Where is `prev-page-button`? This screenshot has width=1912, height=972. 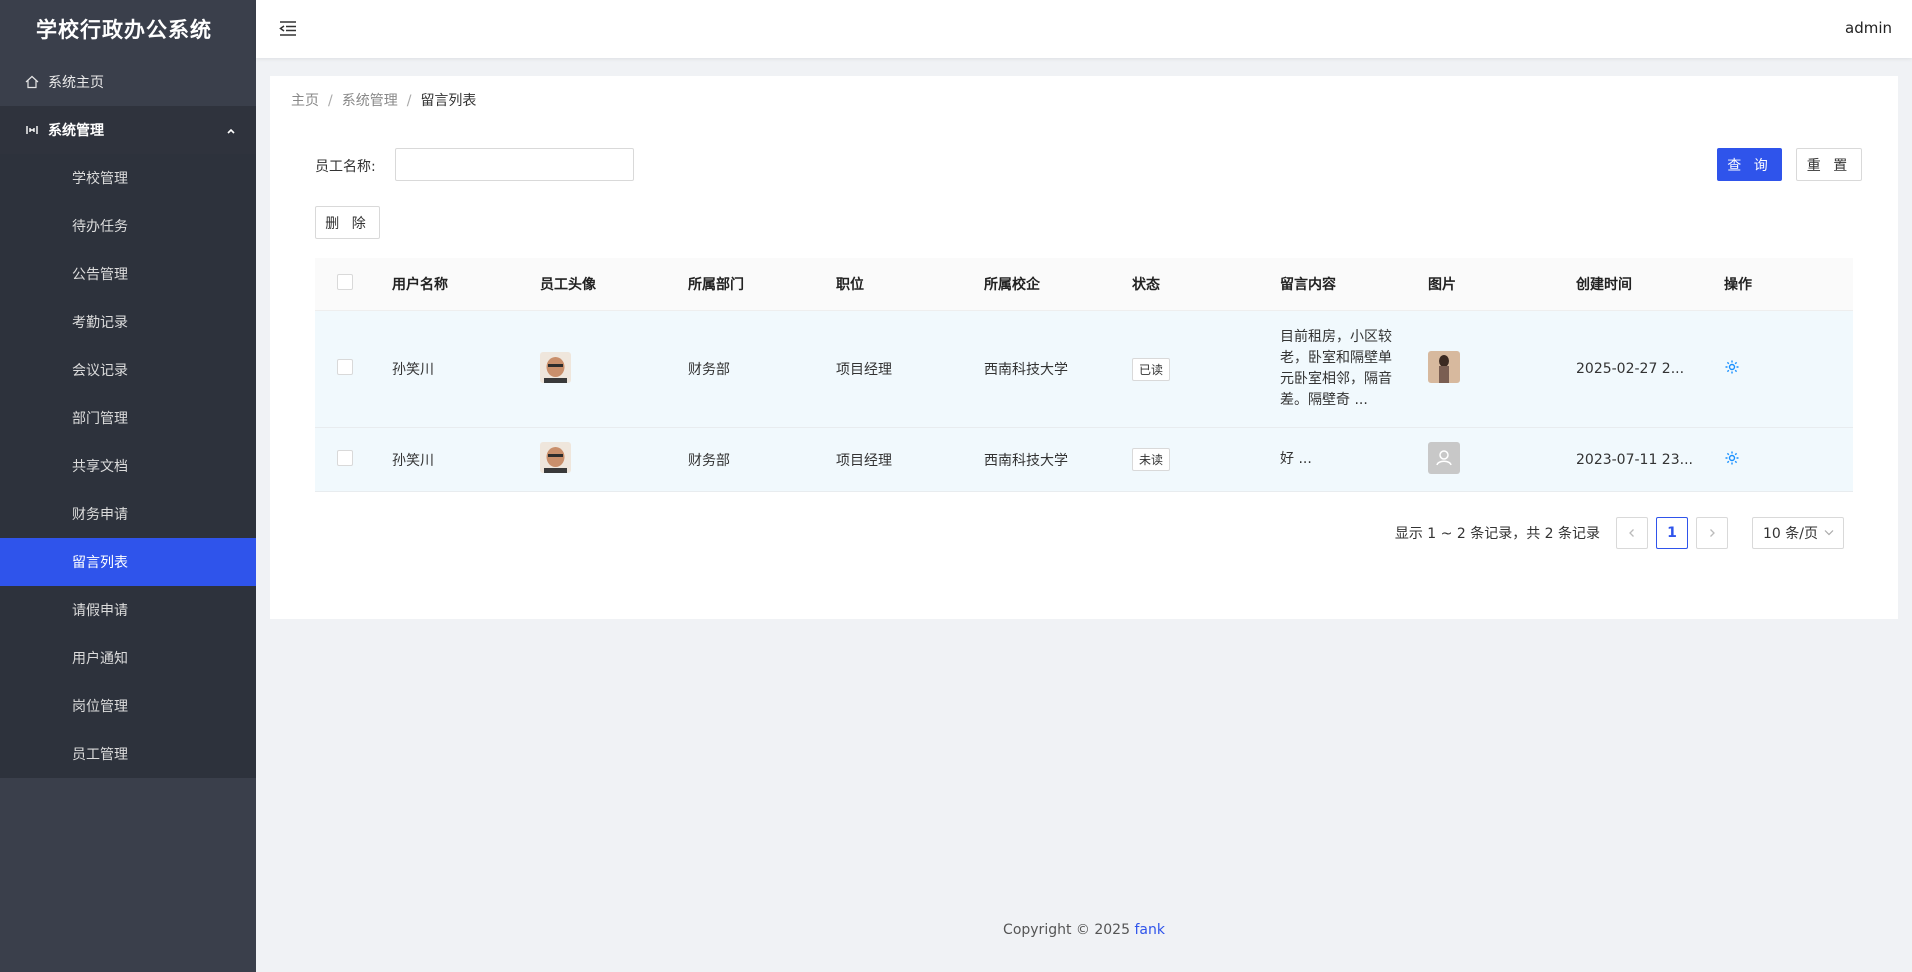 prev-page-button is located at coordinates (1632, 533).